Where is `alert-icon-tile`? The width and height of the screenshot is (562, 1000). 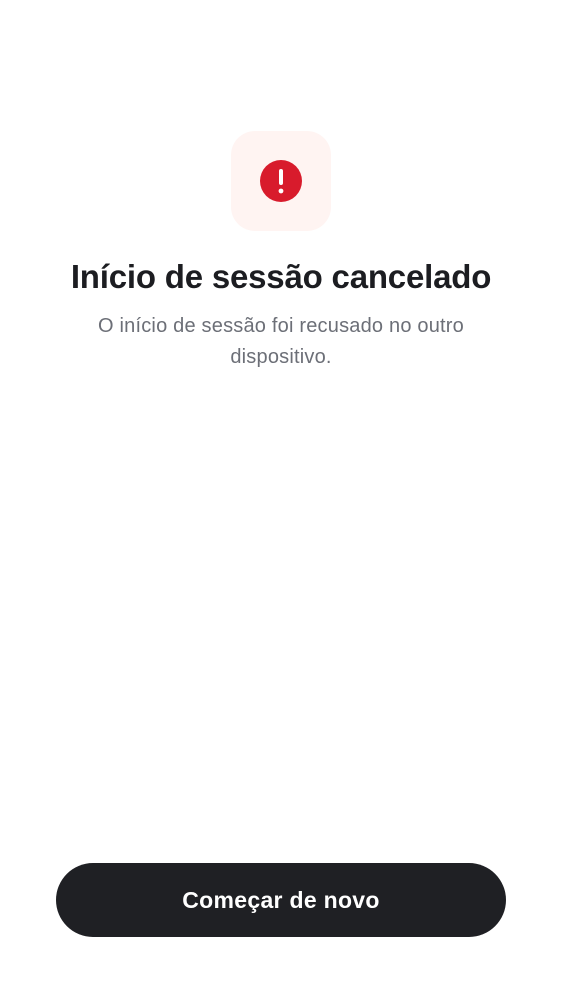
alert-icon-tile is located at coordinates (281, 181).